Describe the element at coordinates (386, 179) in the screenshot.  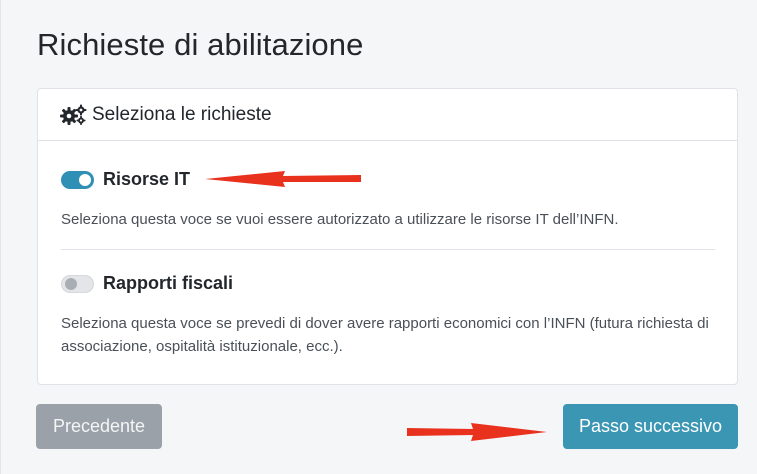
I see `option-row: Risorse IT` at that location.